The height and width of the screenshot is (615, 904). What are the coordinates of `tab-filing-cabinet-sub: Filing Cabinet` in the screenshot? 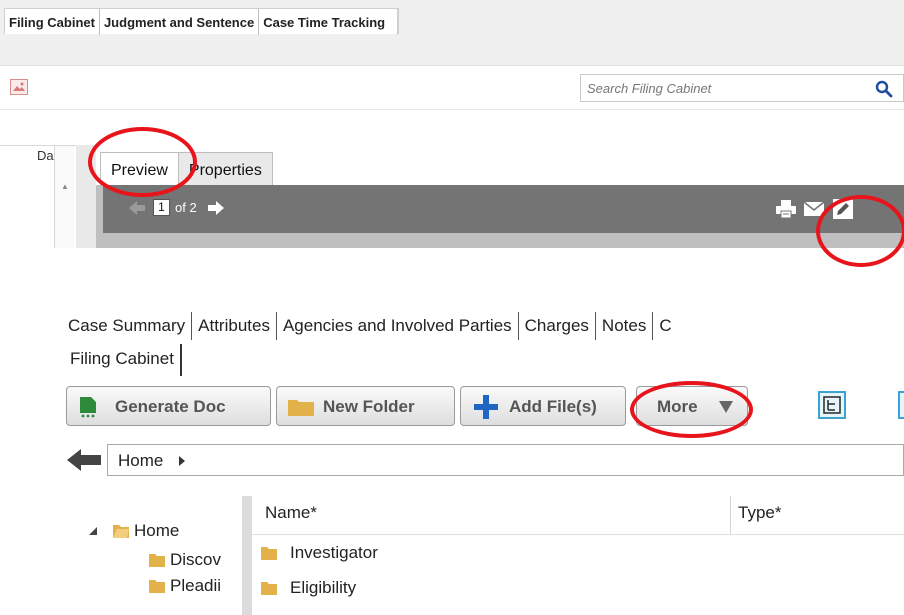 It's located at (124, 360).